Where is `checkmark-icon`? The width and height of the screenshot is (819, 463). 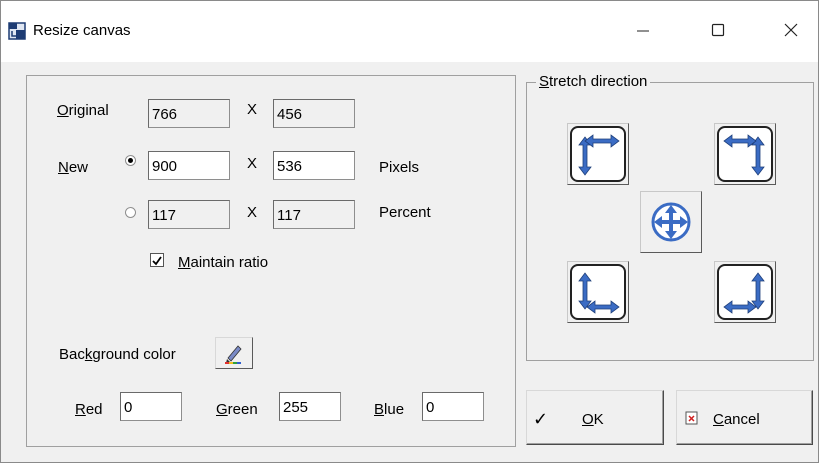 checkmark-icon is located at coordinates (157, 261).